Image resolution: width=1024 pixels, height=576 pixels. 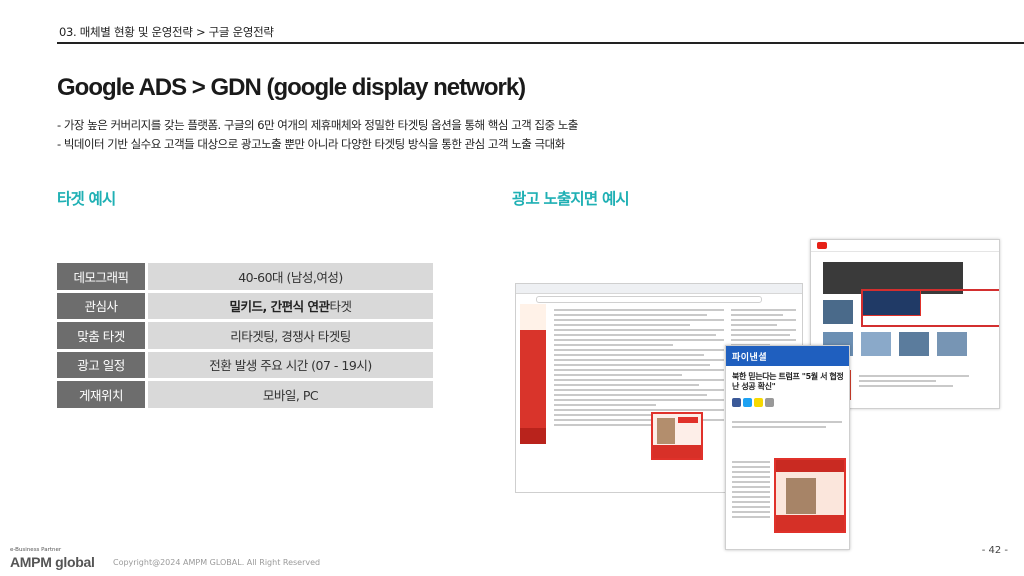 What do you see at coordinates (930, 308) in the screenshot?
I see `ad-highlight-box` at bounding box center [930, 308].